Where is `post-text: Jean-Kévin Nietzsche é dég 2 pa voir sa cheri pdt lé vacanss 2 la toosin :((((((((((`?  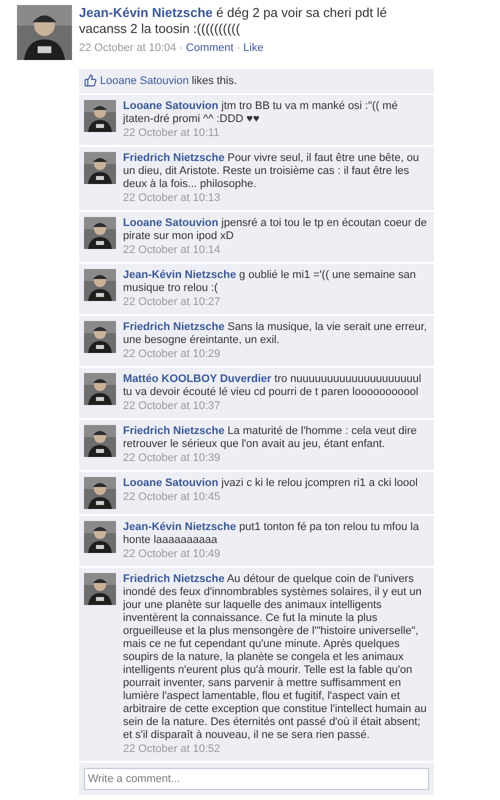 post-text: Jean-Kévin Nietzsche é dég 2 pa voir sa cheri pdt lé vacanss 2 la toosin :(((((((((( is located at coordinates (233, 21).